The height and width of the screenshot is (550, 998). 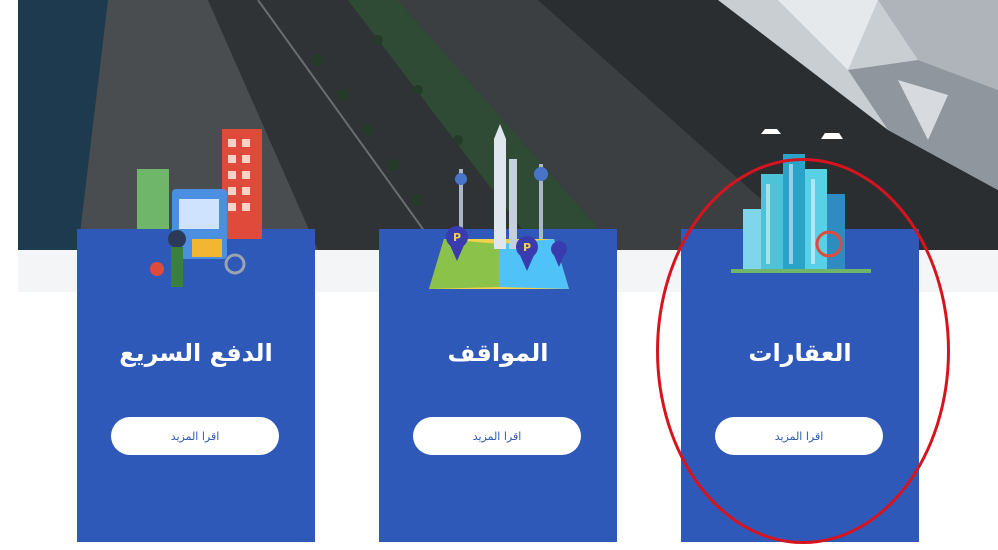 What do you see at coordinates (196, 353) in the screenshot?
I see `card-title: الدفع السريع` at bounding box center [196, 353].